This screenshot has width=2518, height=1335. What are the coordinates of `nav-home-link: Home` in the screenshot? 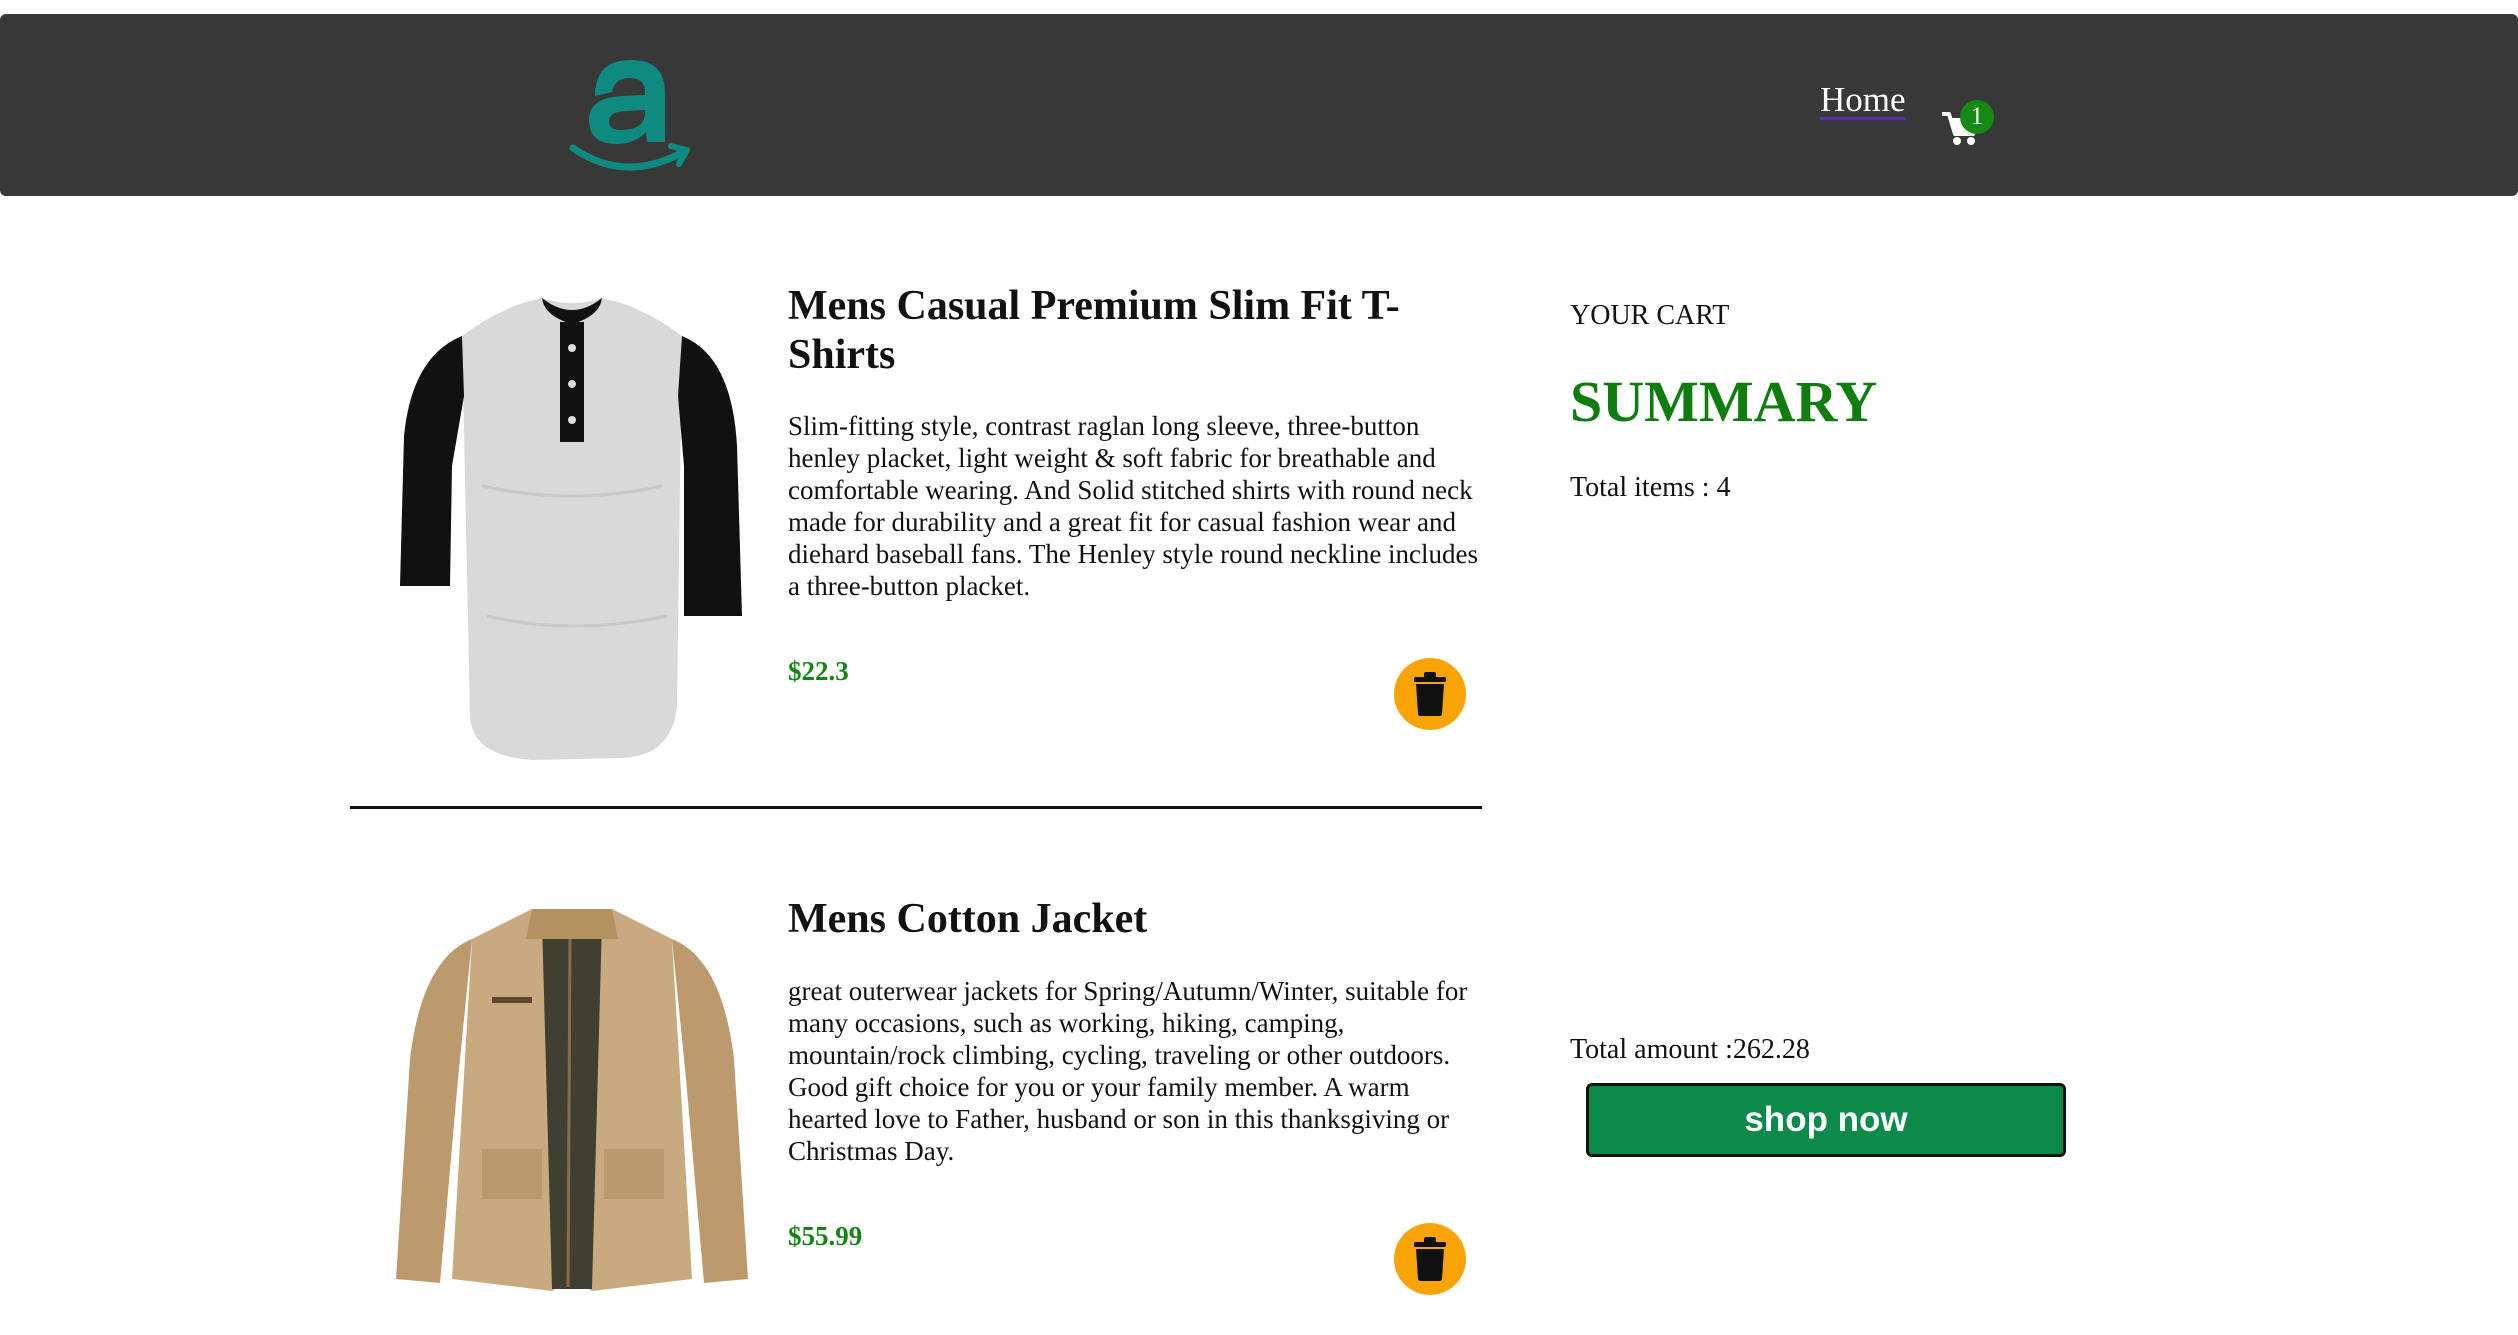 It's located at (1863, 100).